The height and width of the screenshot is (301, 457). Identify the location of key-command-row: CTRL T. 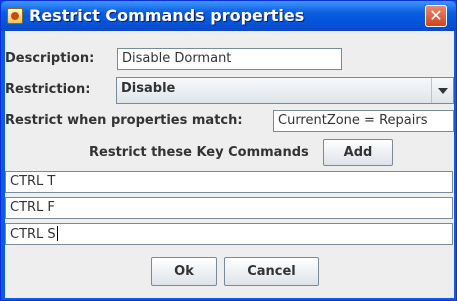
(229, 182).